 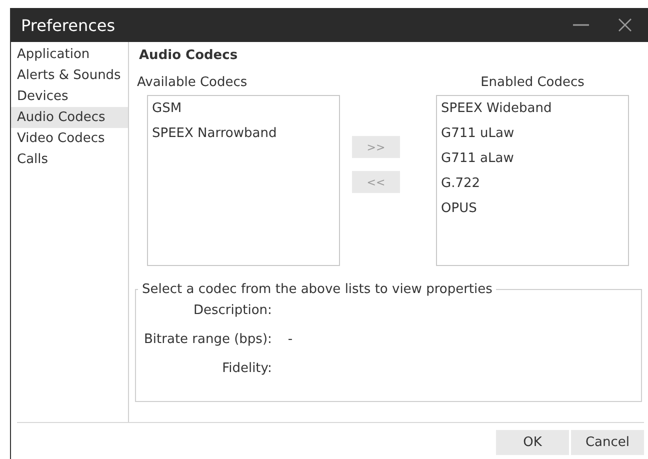 What do you see at coordinates (69, 159) in the screenshot?
I see `sidebar-item: Calls` at bounding box center [69, 159].